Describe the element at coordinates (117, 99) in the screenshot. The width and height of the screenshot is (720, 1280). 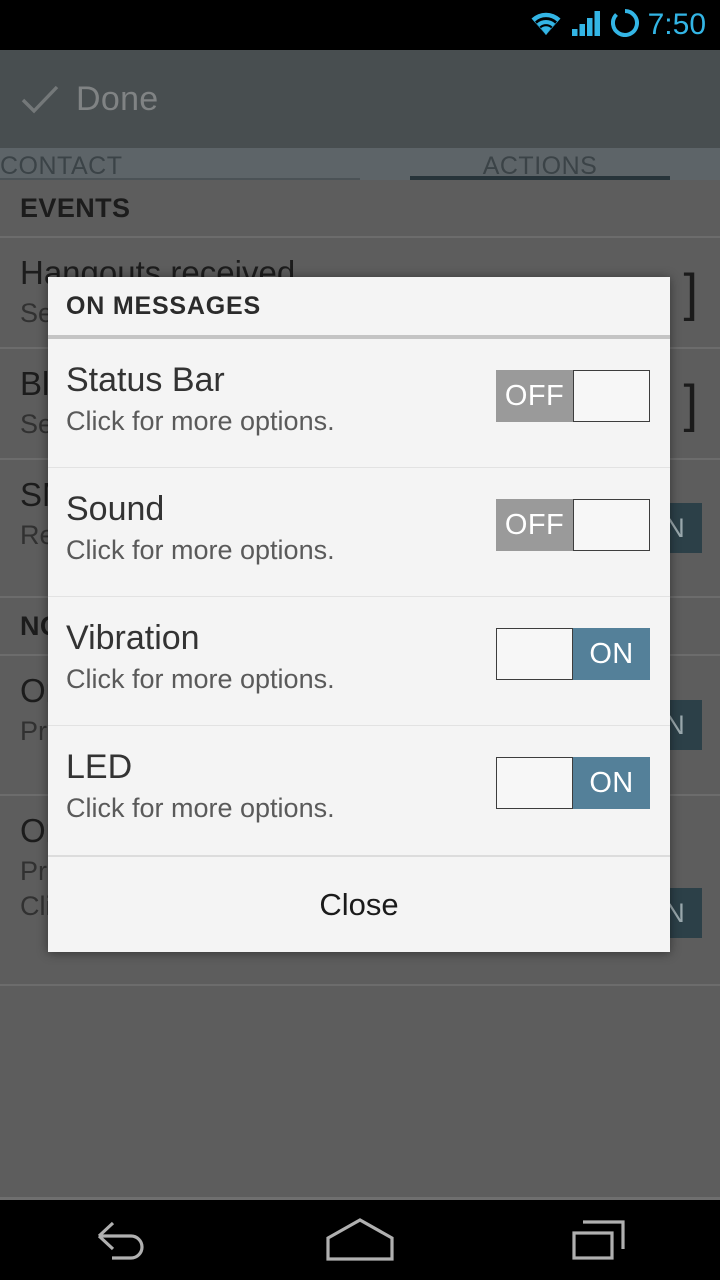
I see `done-button-label: Done` at that location.